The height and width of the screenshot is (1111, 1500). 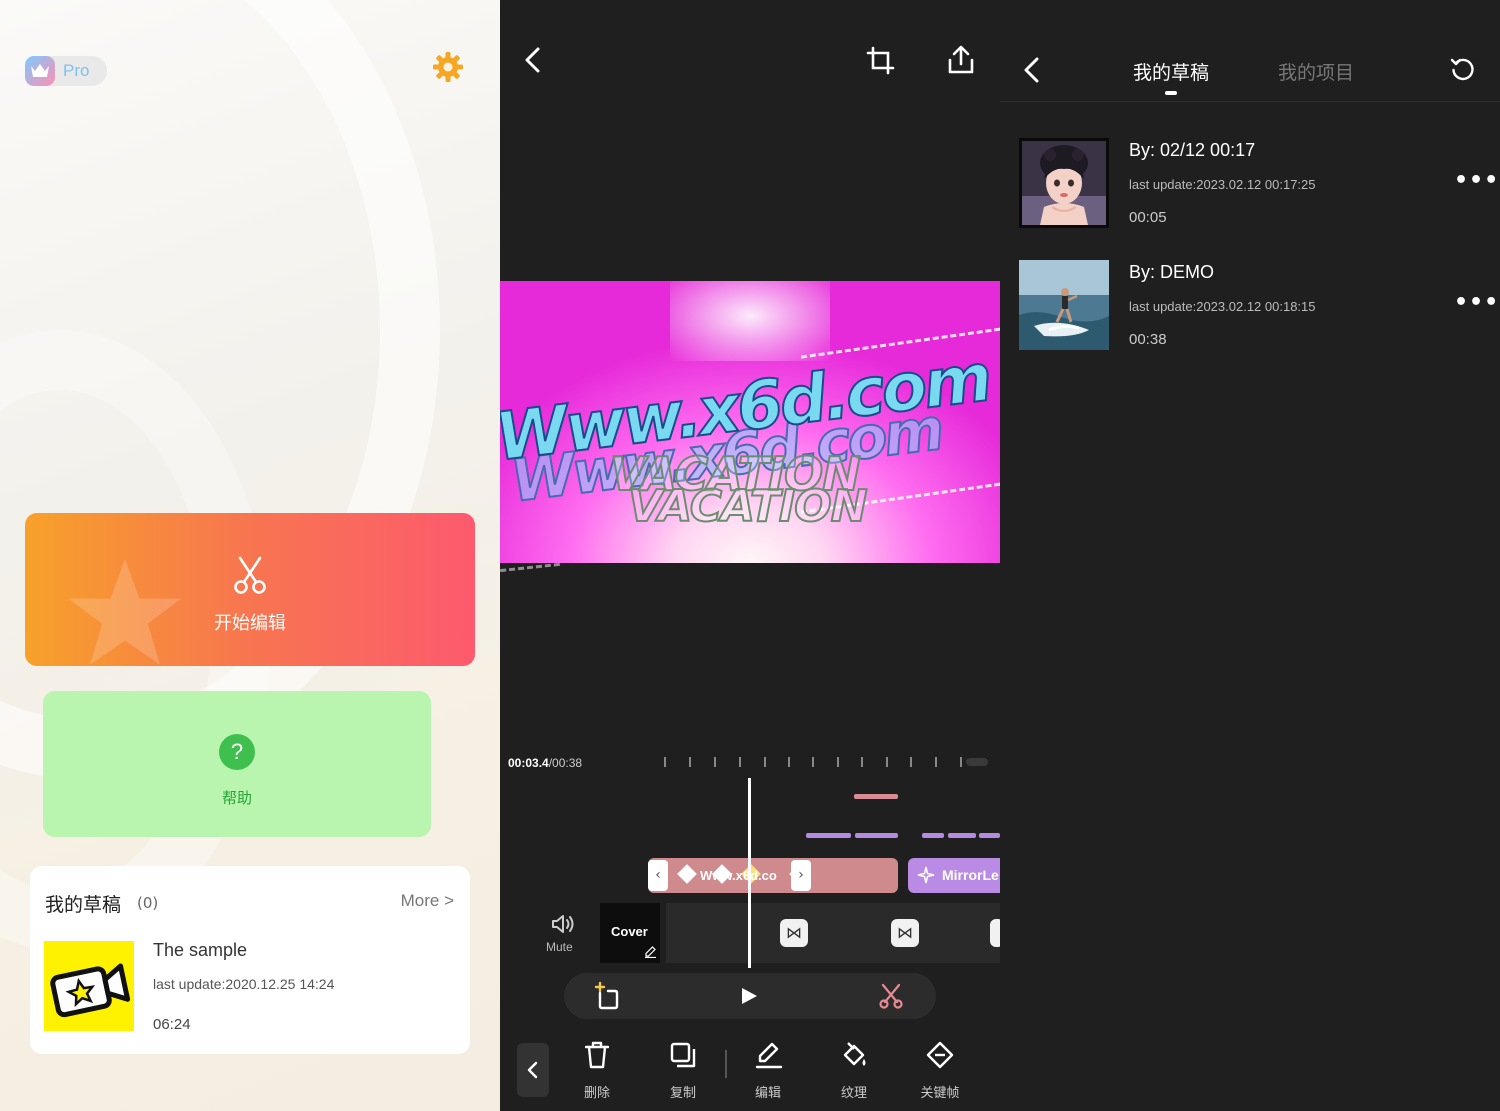 What do you see at coordinates (1148, 217) in the screenshot?
I see `project-duration: 00:05` at bounding box center [1148, 217].